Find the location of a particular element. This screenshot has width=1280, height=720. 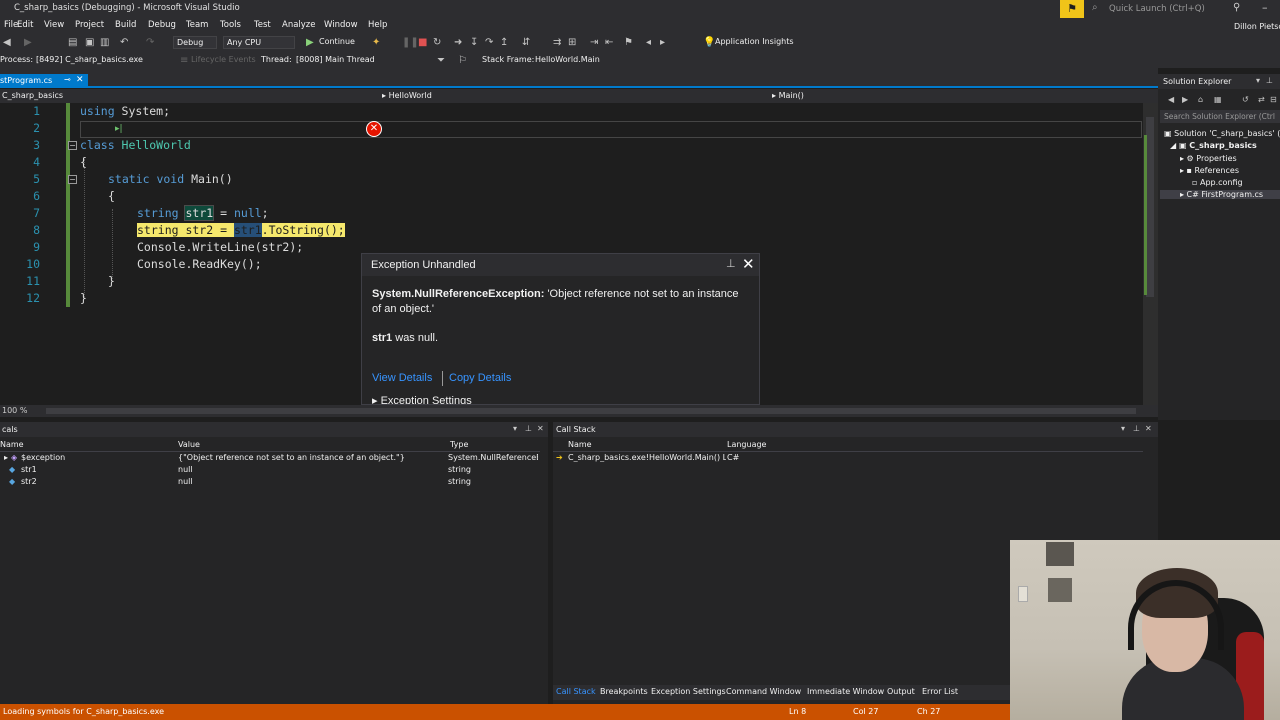

show-next-statement-icon: ➜ is located at coordinates (458, 43).